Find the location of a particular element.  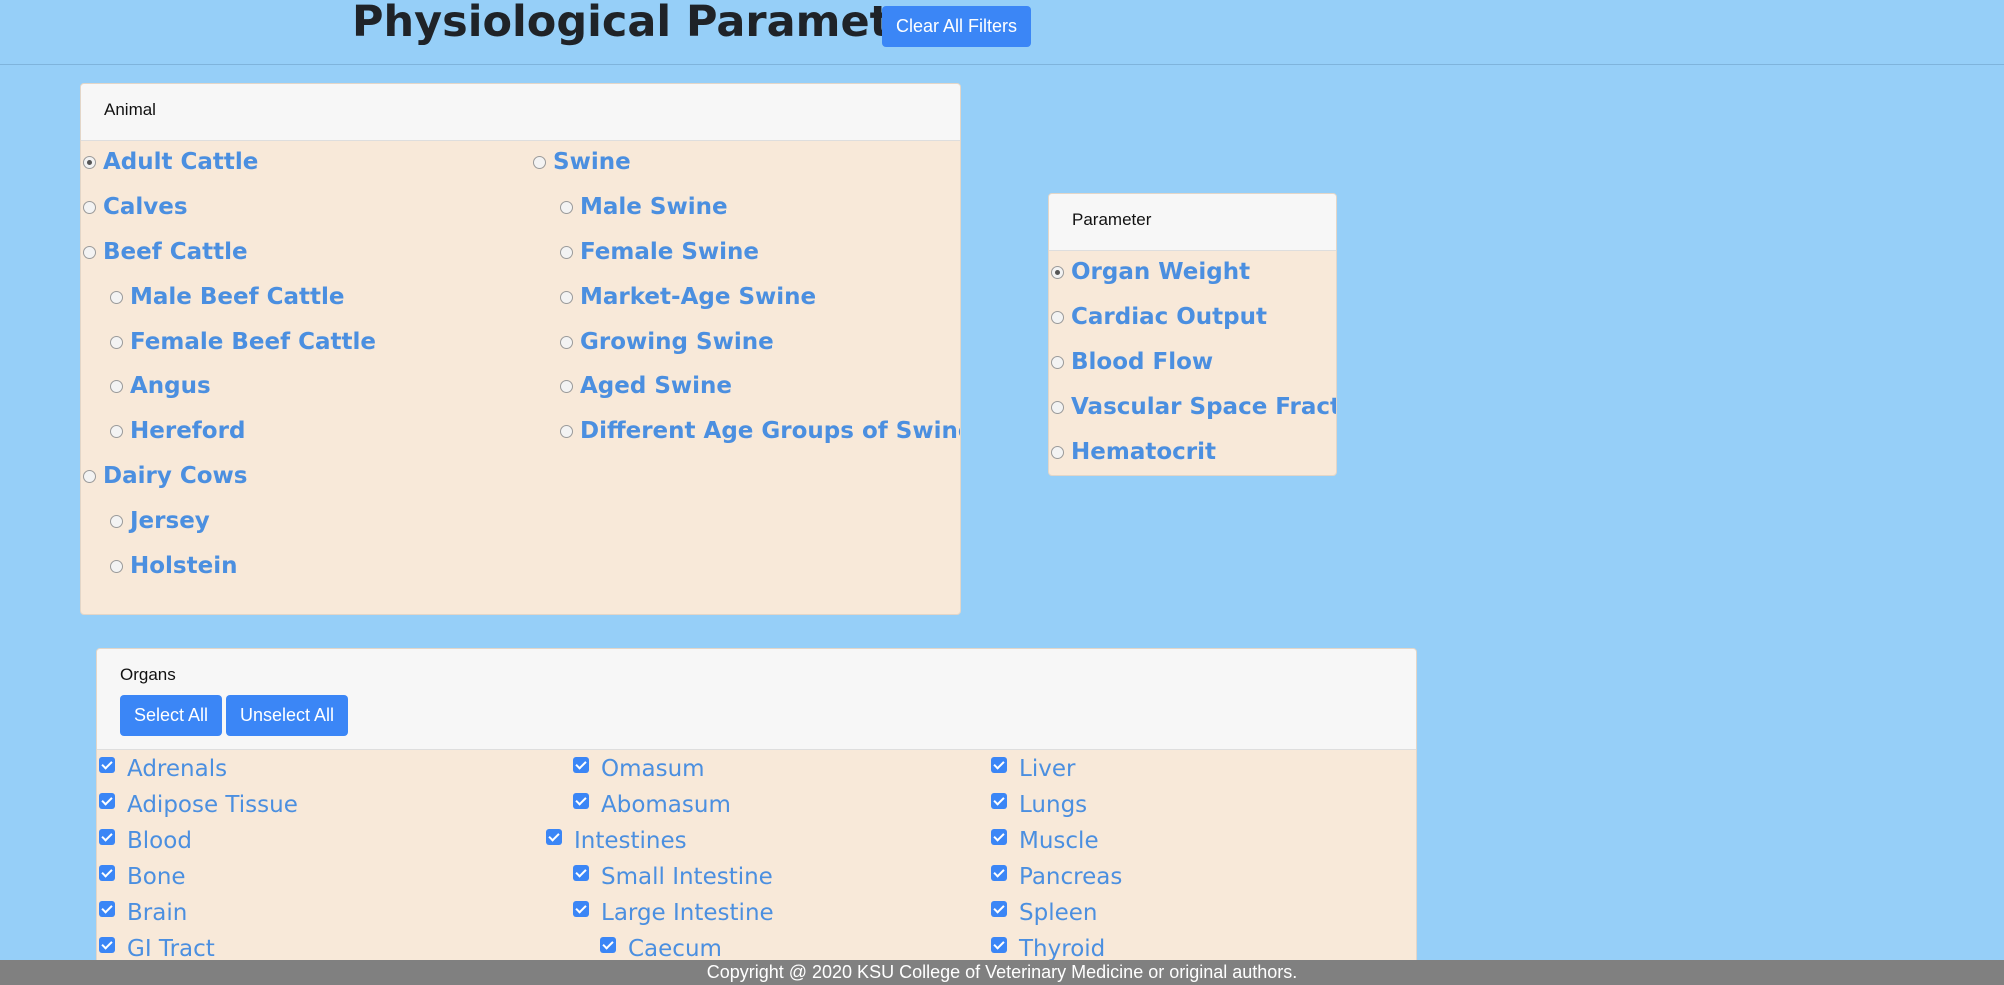

checkbox-label: Intestines is located at coordinates (630, 841).